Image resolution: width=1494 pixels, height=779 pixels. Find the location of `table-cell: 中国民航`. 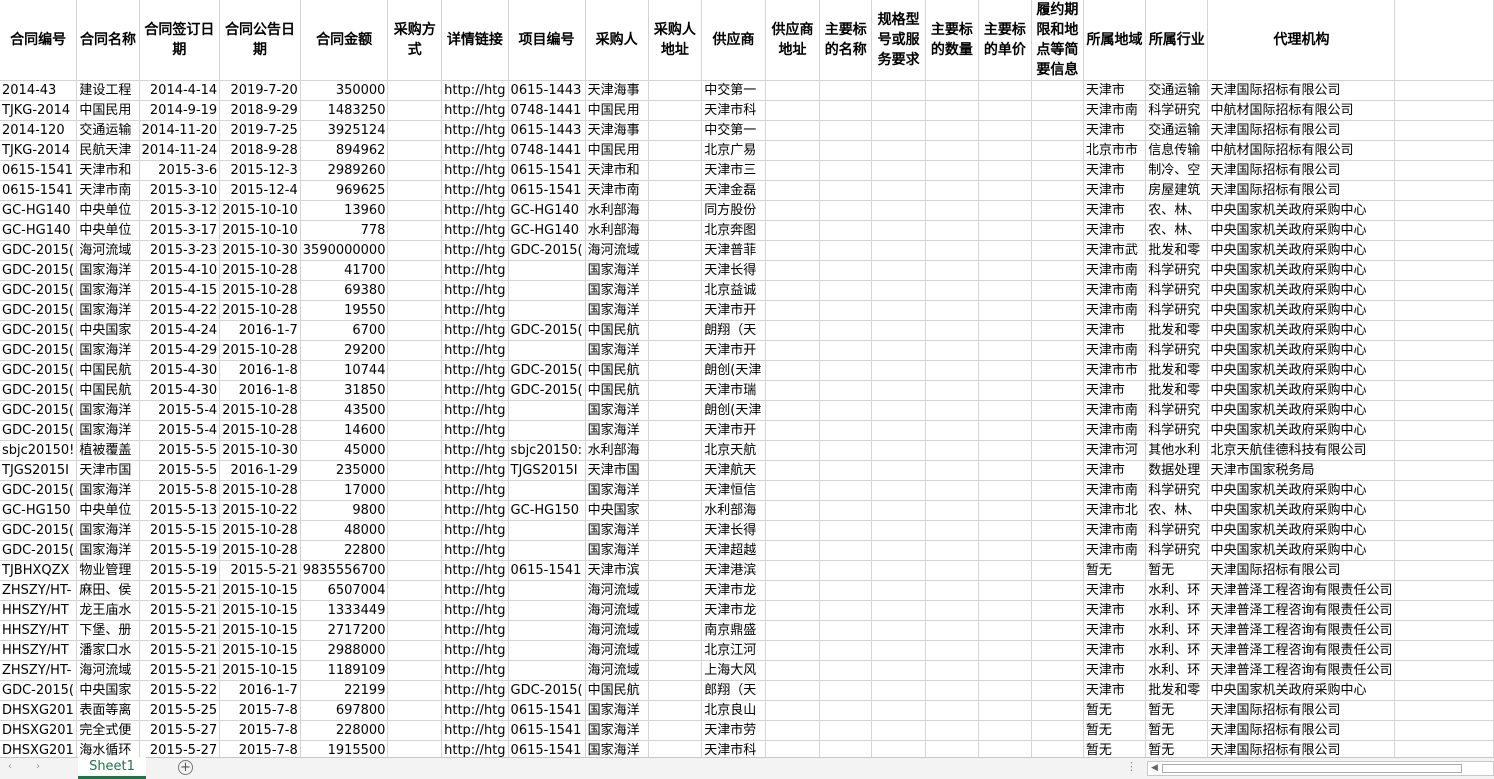

table-cell: 中国民航 is located at coordinates (108, 390).